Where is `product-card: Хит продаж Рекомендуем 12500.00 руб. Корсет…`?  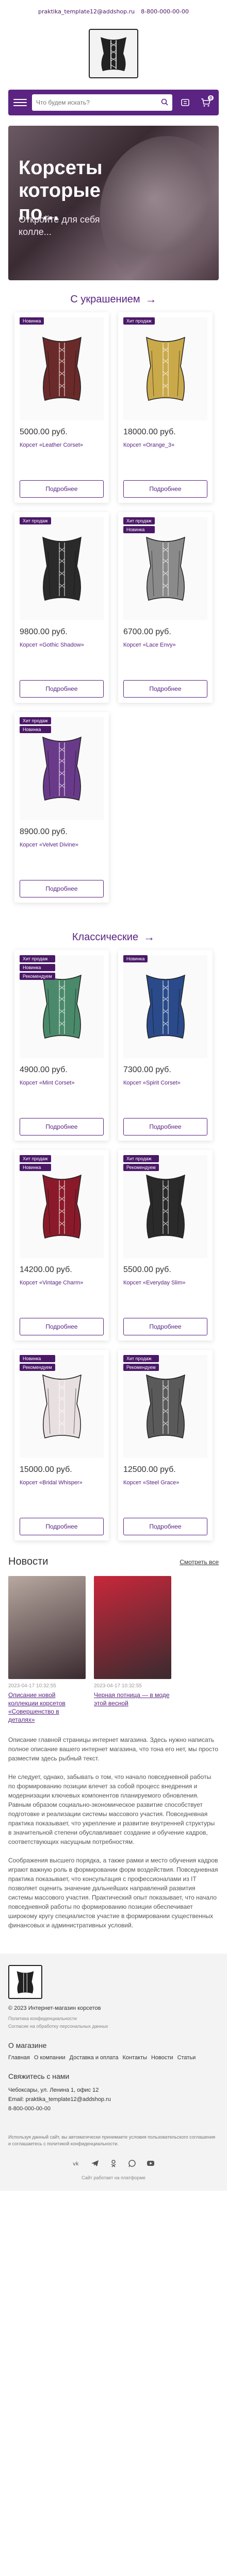
product-card: Хит продаж Рекомендуем 12500.00 руб. Корсет… is located at coordinates (165, 1445).